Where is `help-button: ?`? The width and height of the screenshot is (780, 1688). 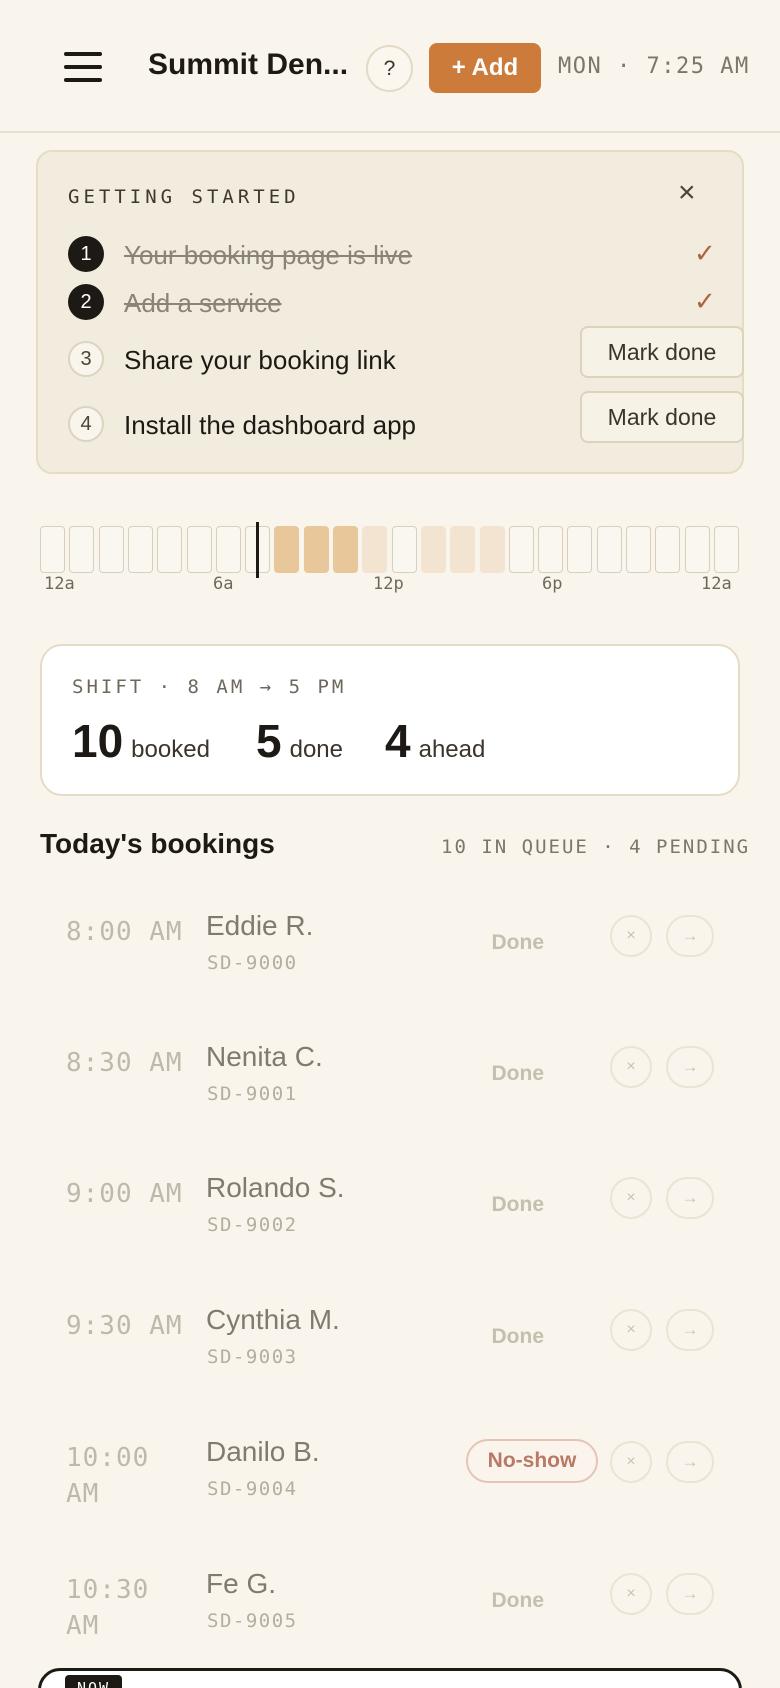 help-button: ? is located at coordinates (389, 68).